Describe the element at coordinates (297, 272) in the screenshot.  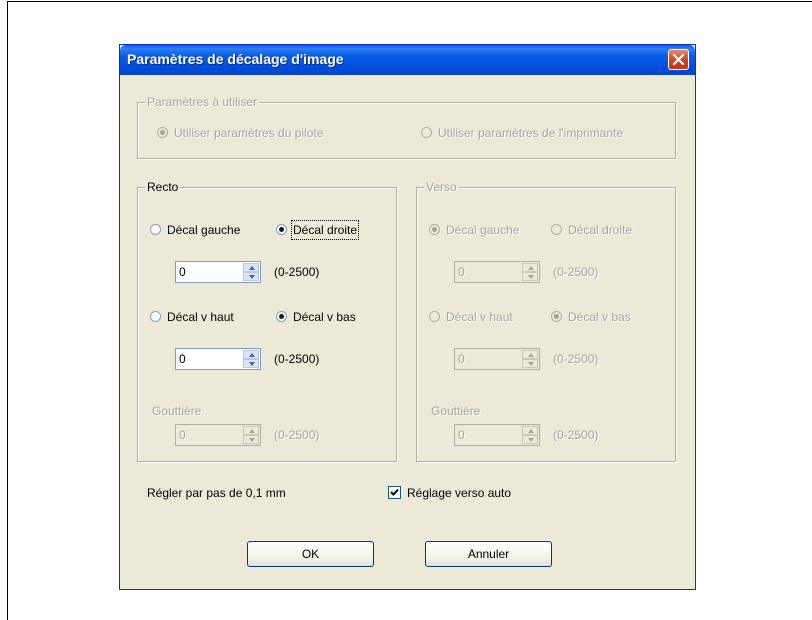
I see `recto-horizontal-range: (0-2500)` at that location.